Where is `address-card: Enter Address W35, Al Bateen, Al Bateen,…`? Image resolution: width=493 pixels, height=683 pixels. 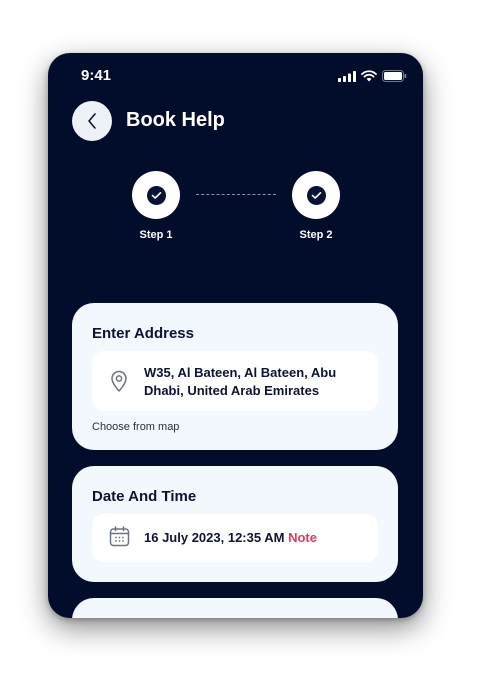
address-card: Enter Address W35, Al Bateen, Al Bateen,… is located at coordinates (235, 376).